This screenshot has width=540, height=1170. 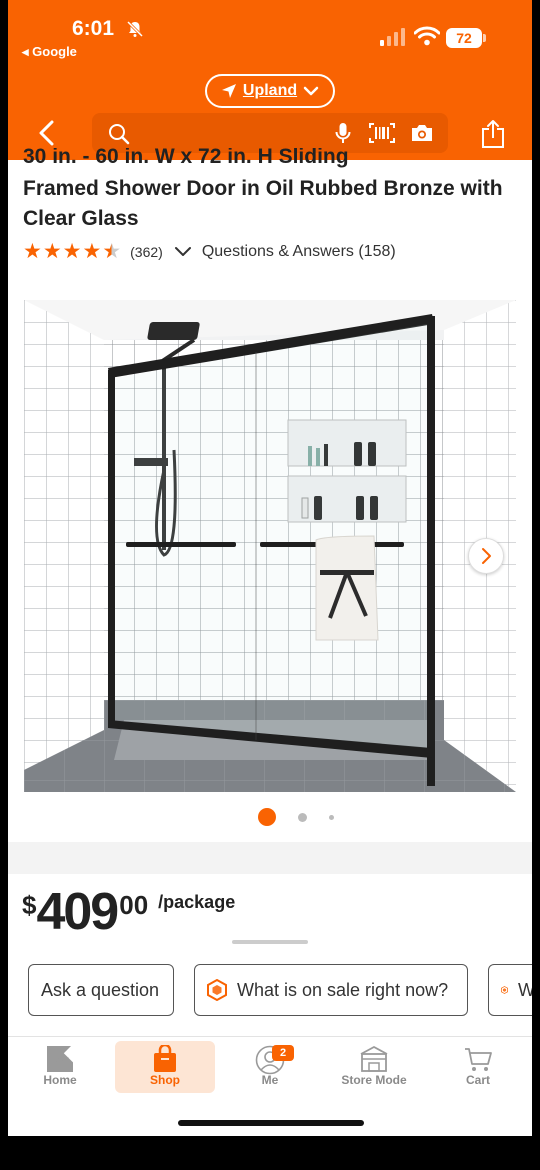 I want to click on cart-icon, so click(x=478, y=1059).